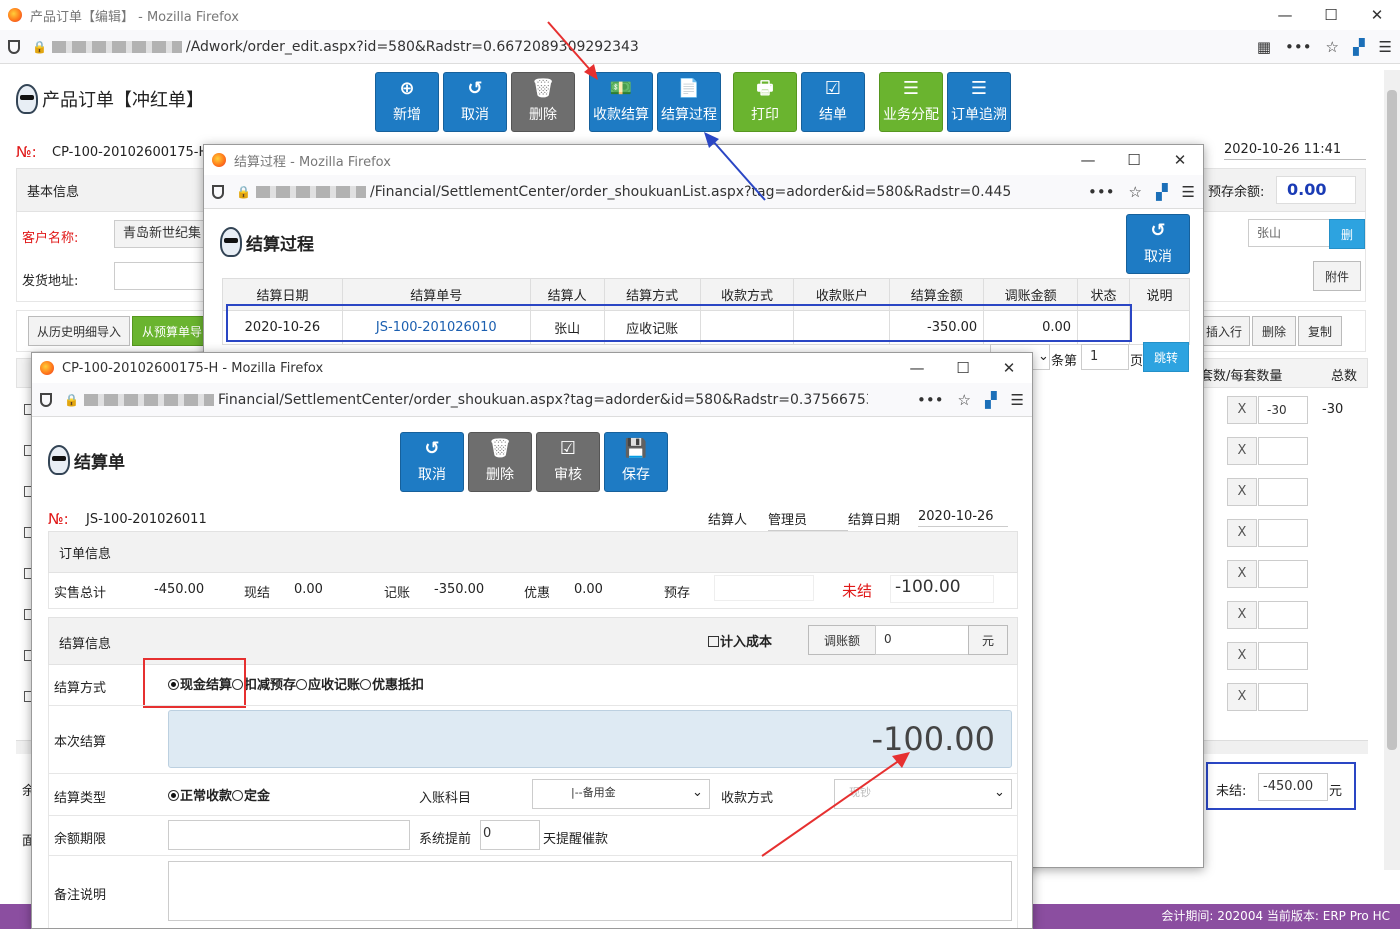 The width and height of the screenshot is (1400, 929). Describe the element at coordinates (735, 166) in the screenshot. I see `blue-arrow-to-process` at that location.